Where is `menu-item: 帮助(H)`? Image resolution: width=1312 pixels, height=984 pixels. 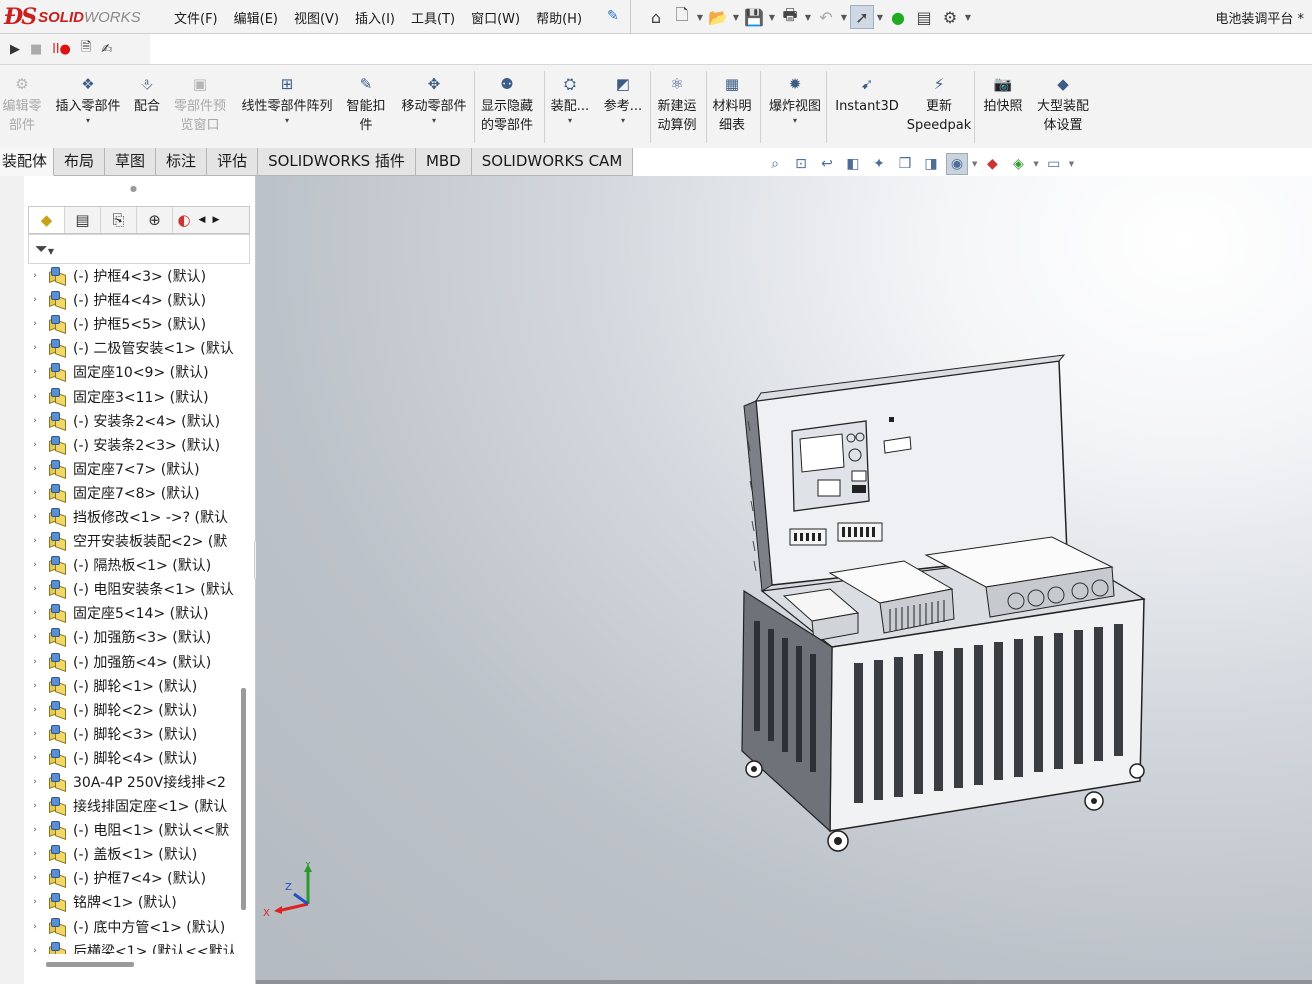 menu-item: 帮助(H) is located at coordinates (559, 17).